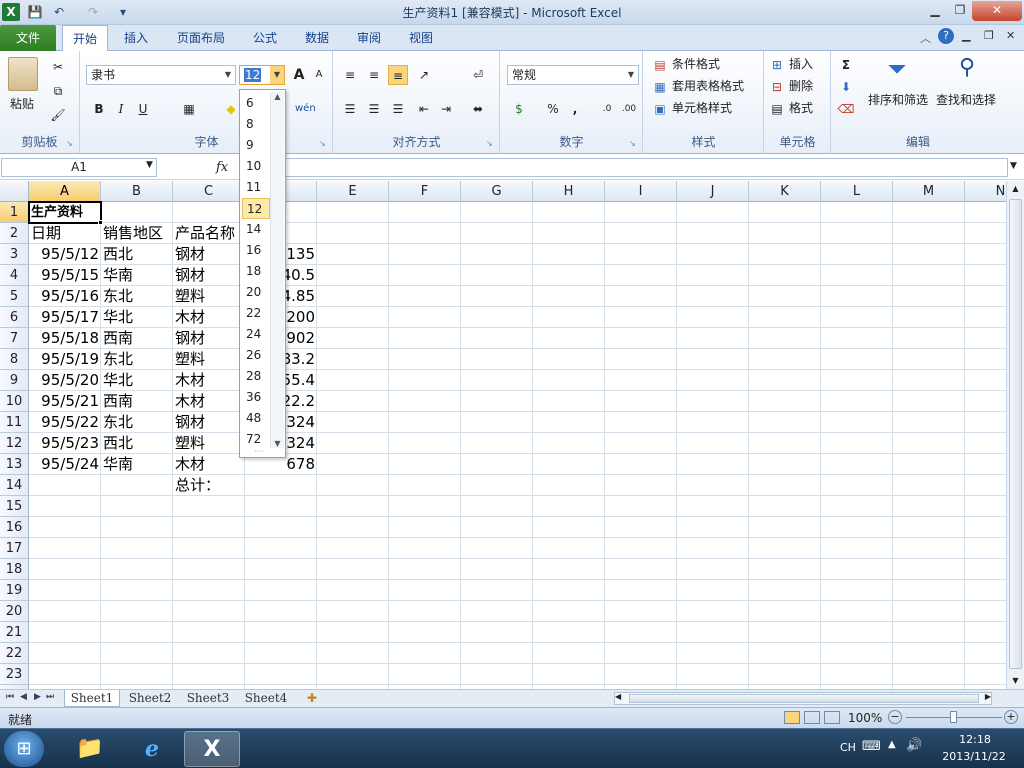 Image resolution: width=1024 pixels, height=768 pixels. Describe the element at coordinates (350, 75) in the screenshot. I see `align-top-icon: ≡` at that location.